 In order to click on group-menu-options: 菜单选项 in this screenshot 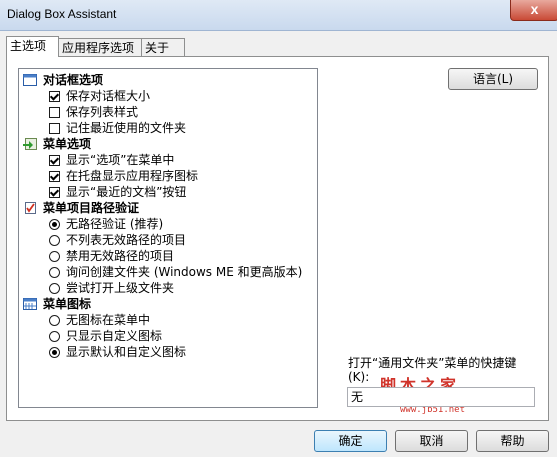, I will do `click(57, 143)`.